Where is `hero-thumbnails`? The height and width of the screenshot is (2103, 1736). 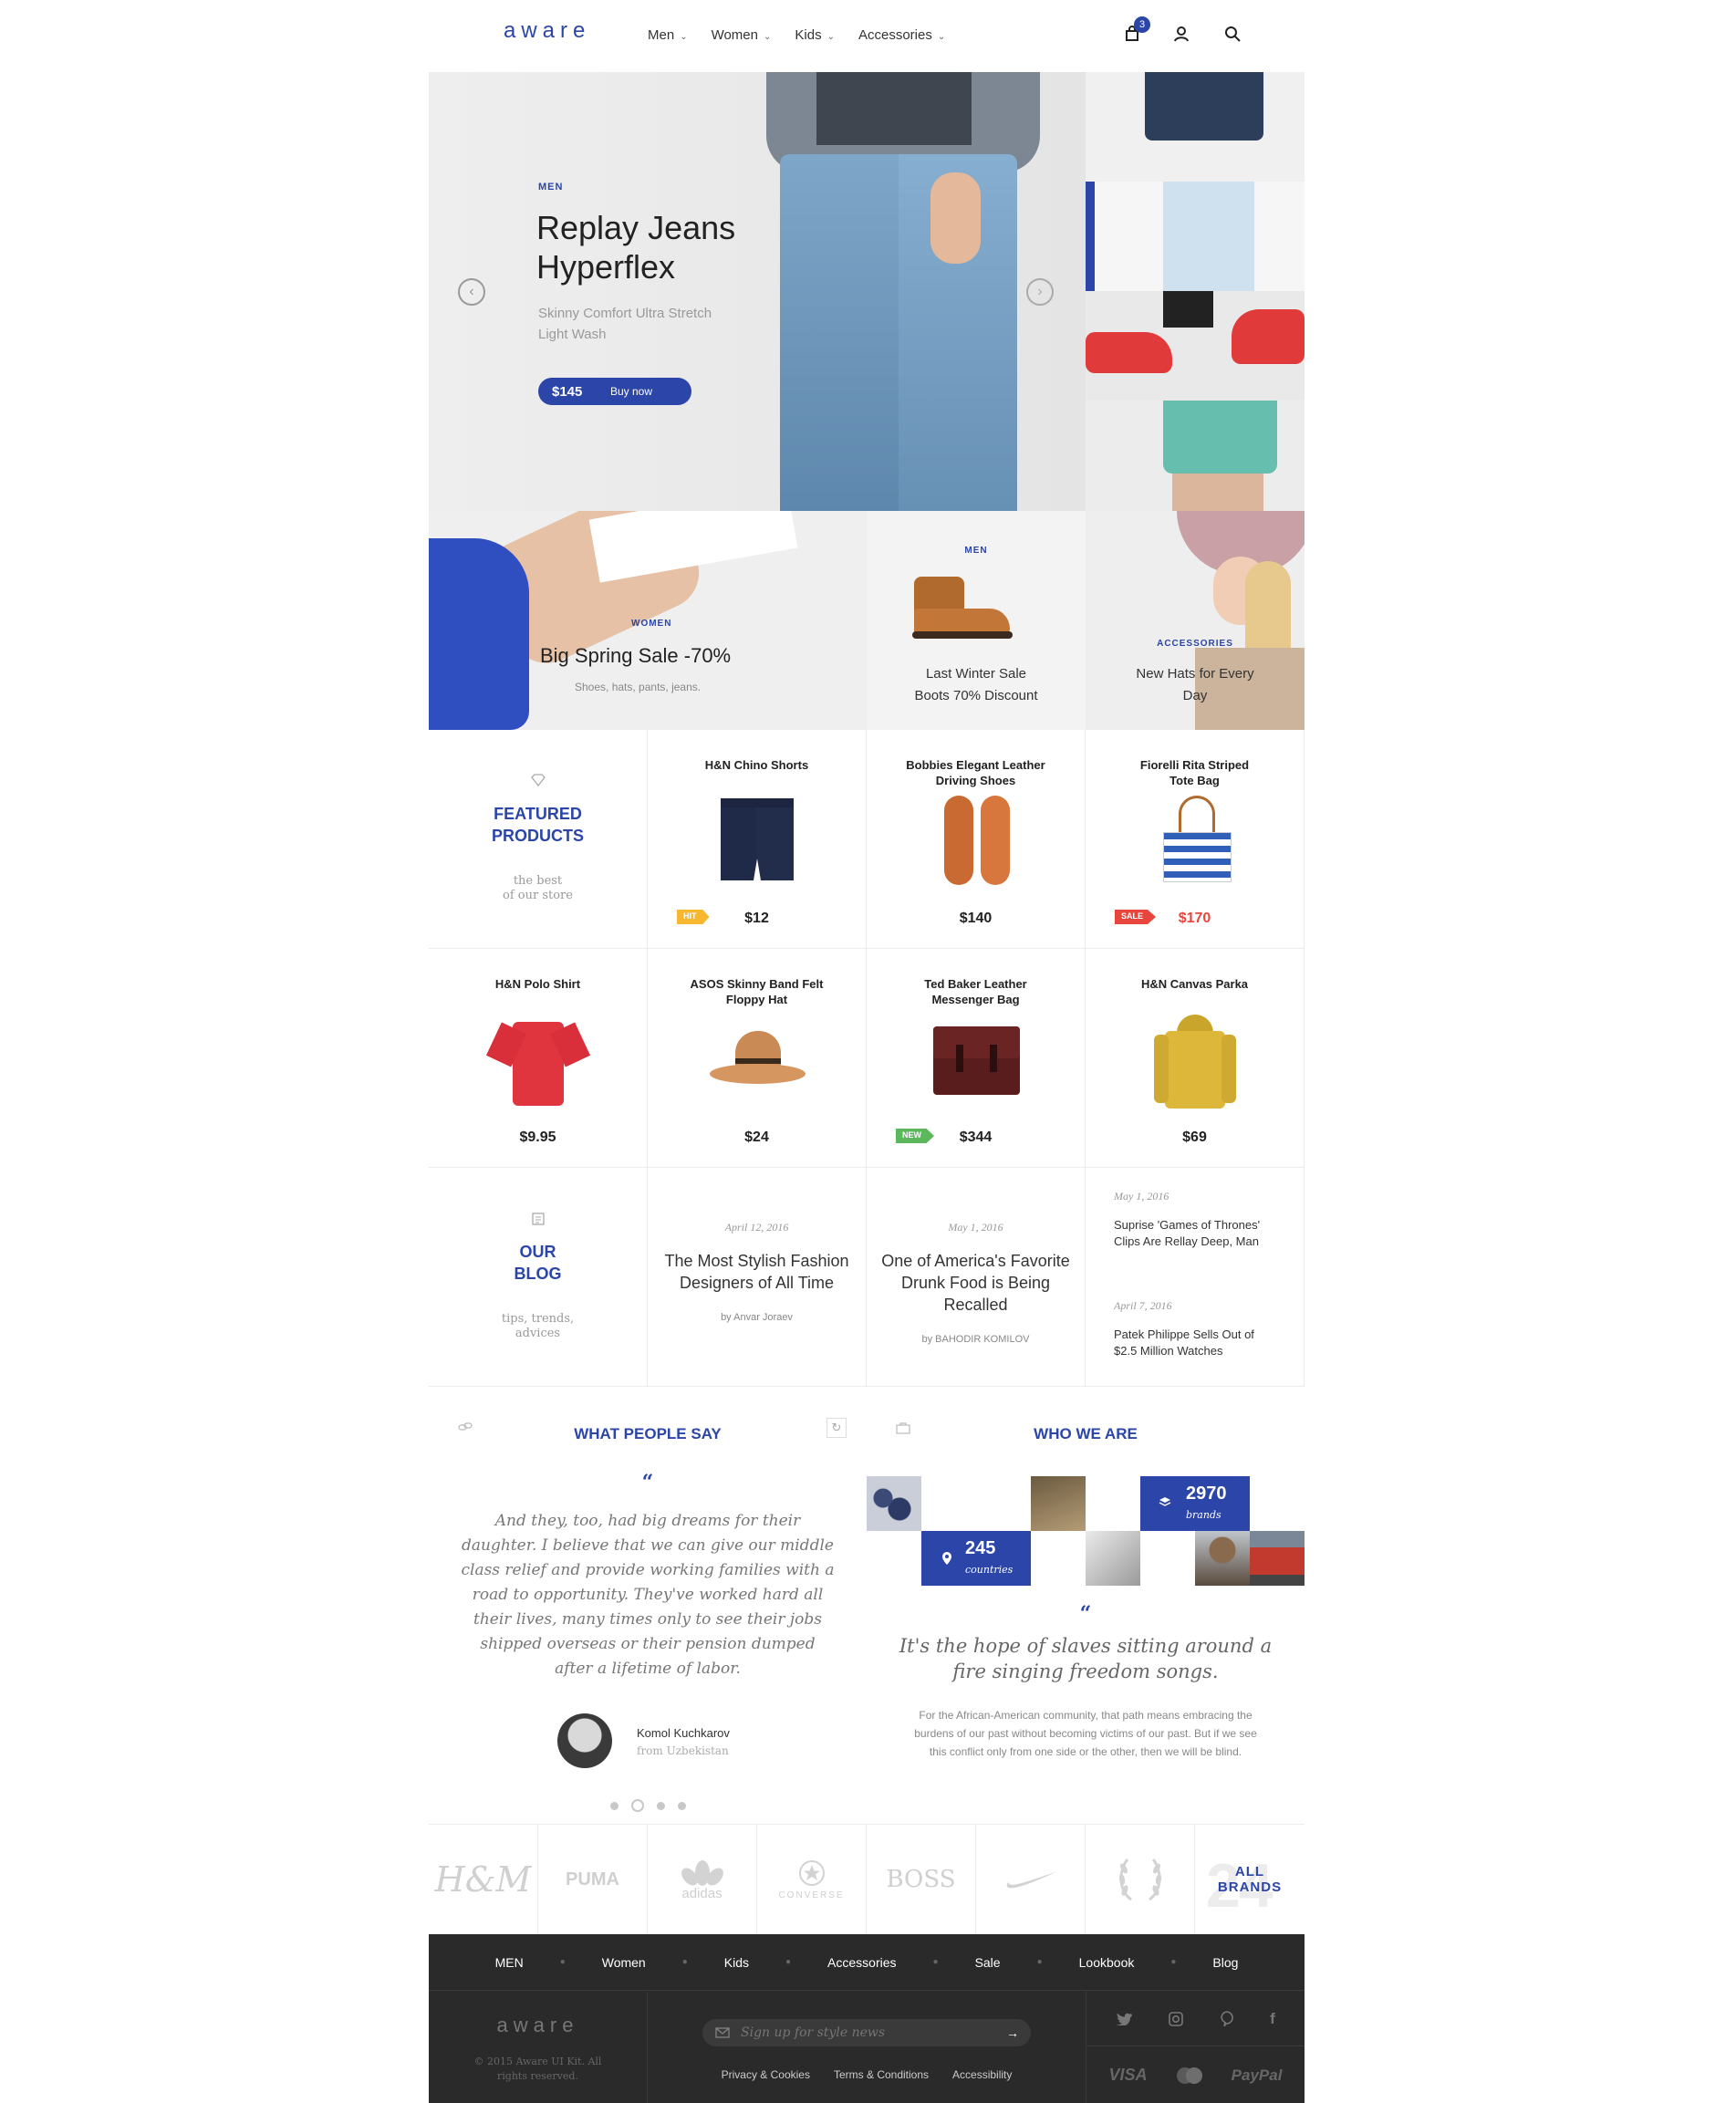 hero-thumbnails is located at coordinates (1195, 291).